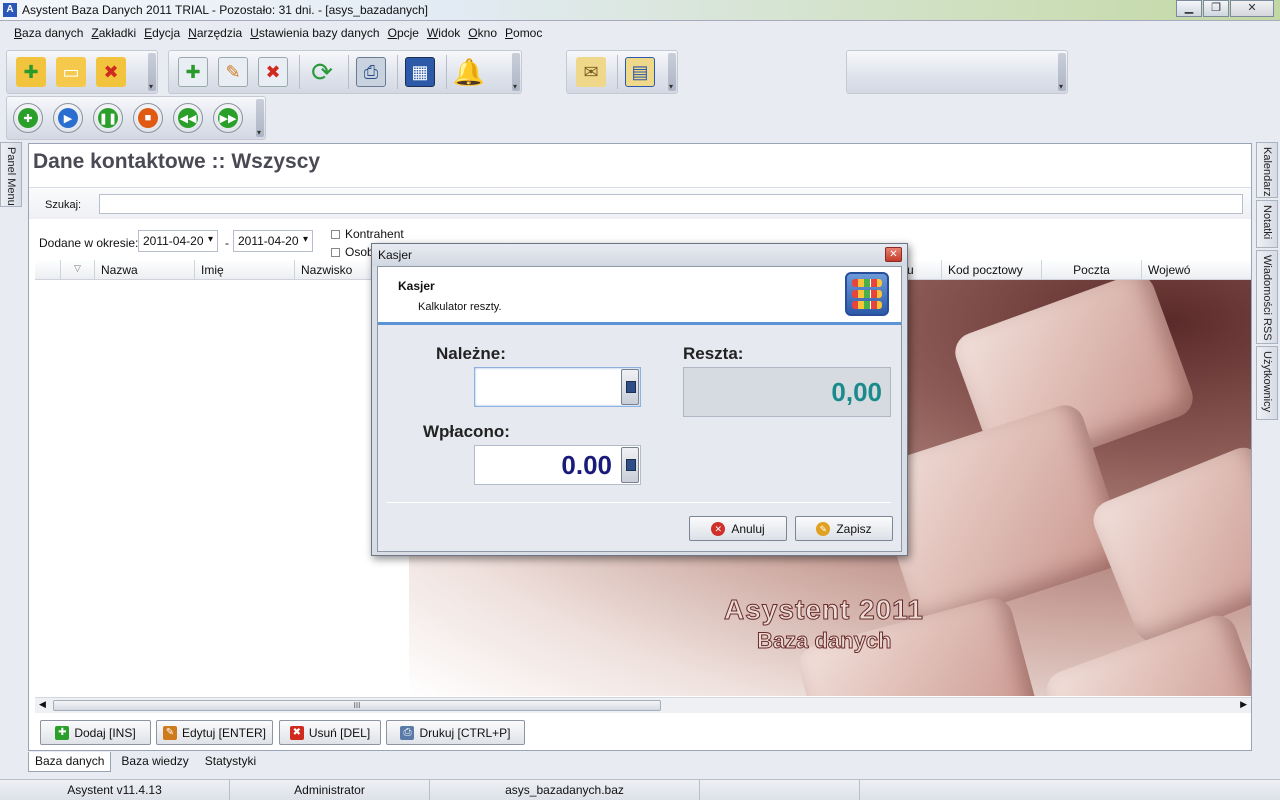 The image size is (1280, 800). I want to click on calendar-label: Kalendarz, so click(1267, 172).